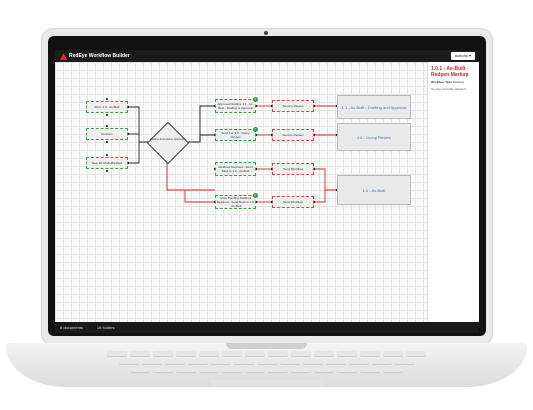 The width and height of the screenshot is (533, 410). I want to click on node-revision: Revision, so click(107, 134).